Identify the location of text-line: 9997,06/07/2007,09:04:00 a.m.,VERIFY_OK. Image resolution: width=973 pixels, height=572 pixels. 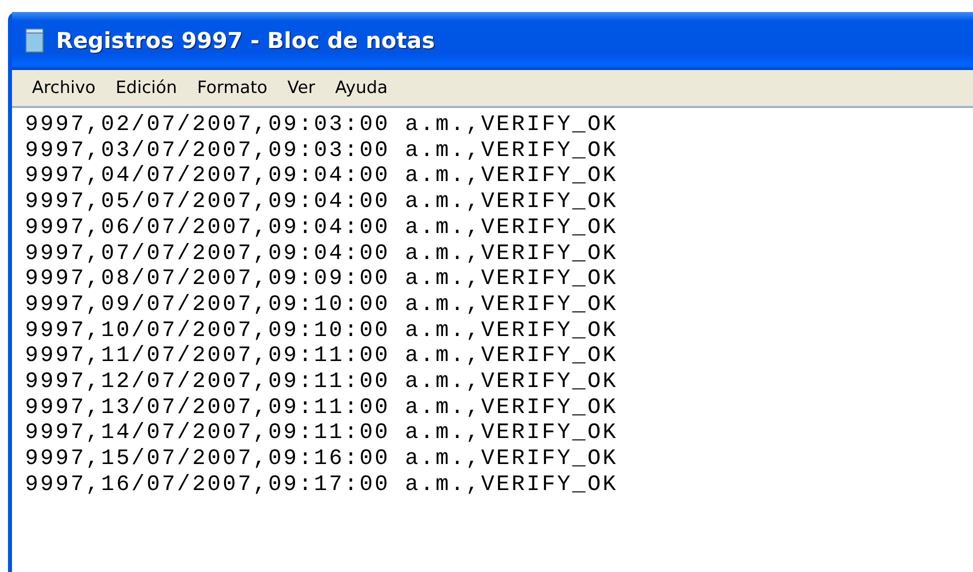
(321, 227).